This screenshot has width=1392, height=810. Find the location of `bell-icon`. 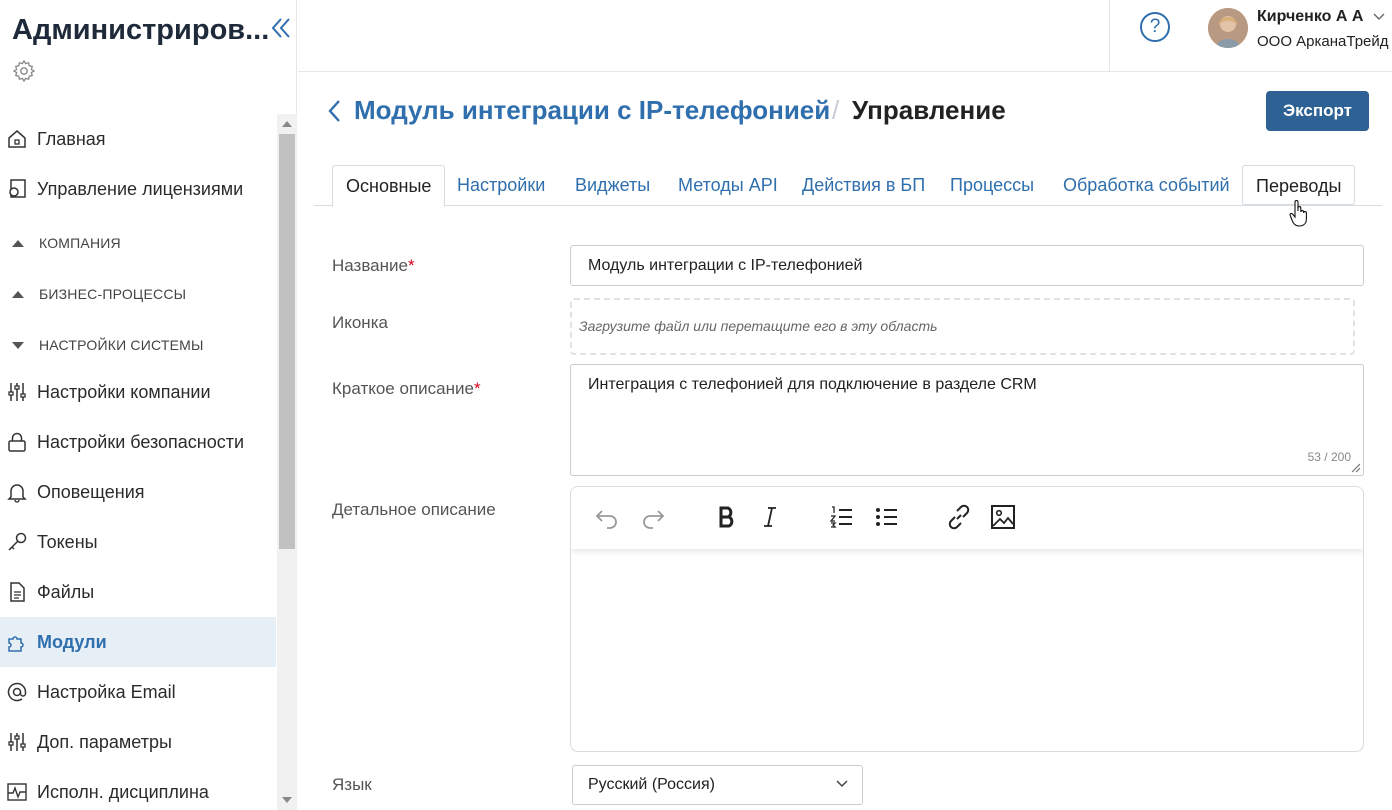

bell-icon is located at coordinates (17, 493).